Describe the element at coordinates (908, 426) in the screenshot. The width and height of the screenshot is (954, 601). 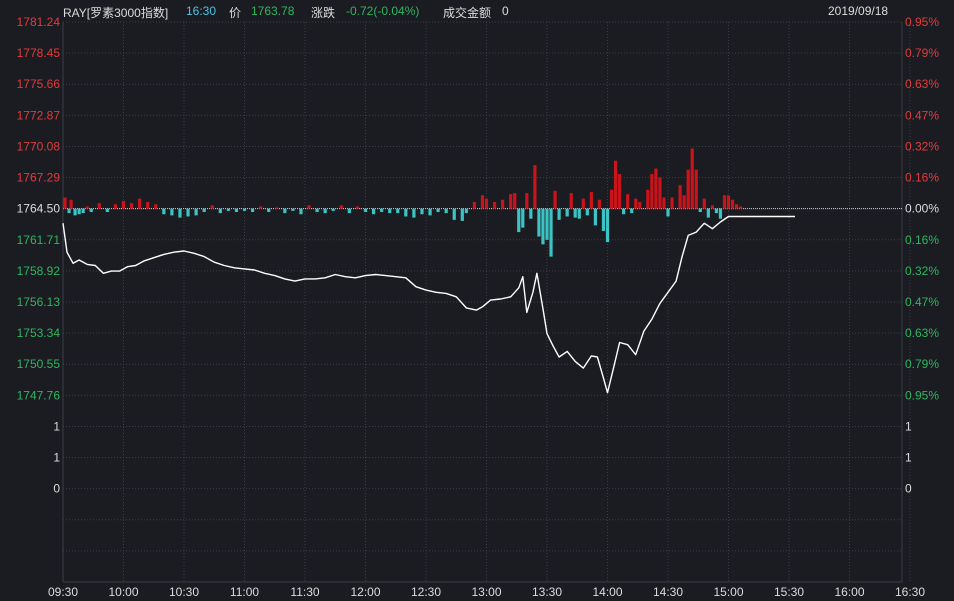
I see `right-axis-label: 1` at that location.